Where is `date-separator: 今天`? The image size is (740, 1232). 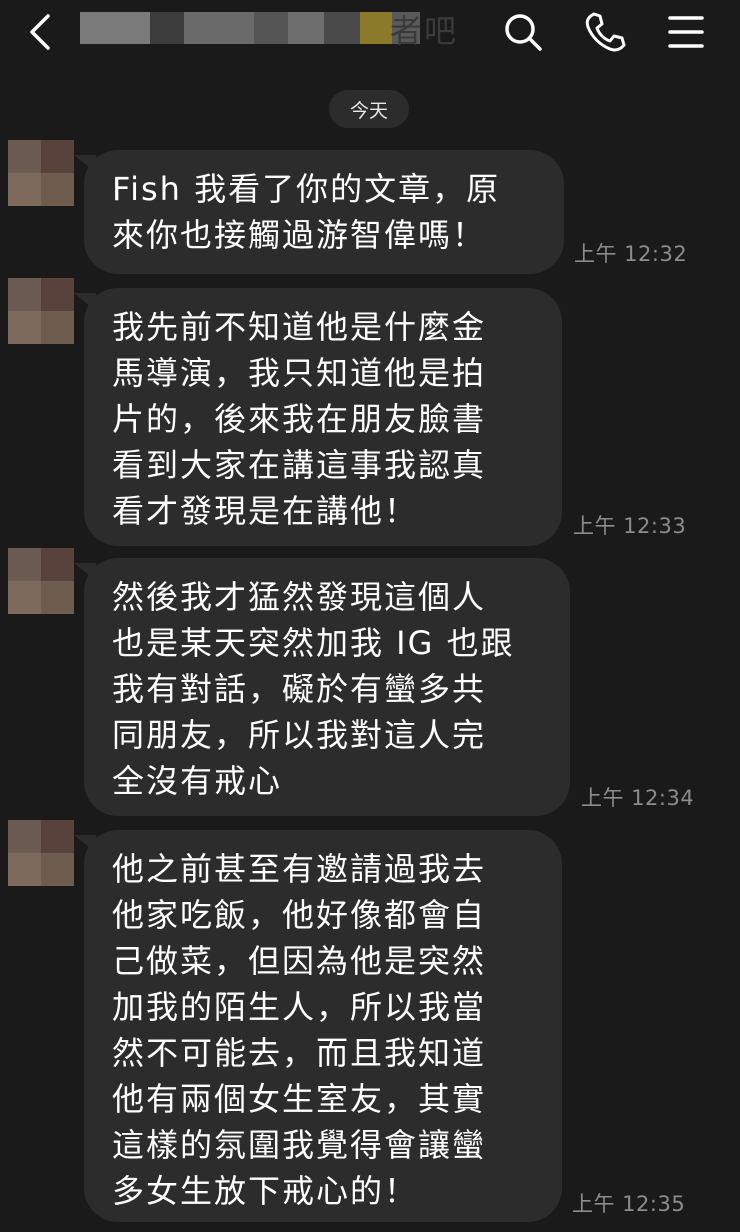 date-separator: 今天 is located at coordinates (369, 109).